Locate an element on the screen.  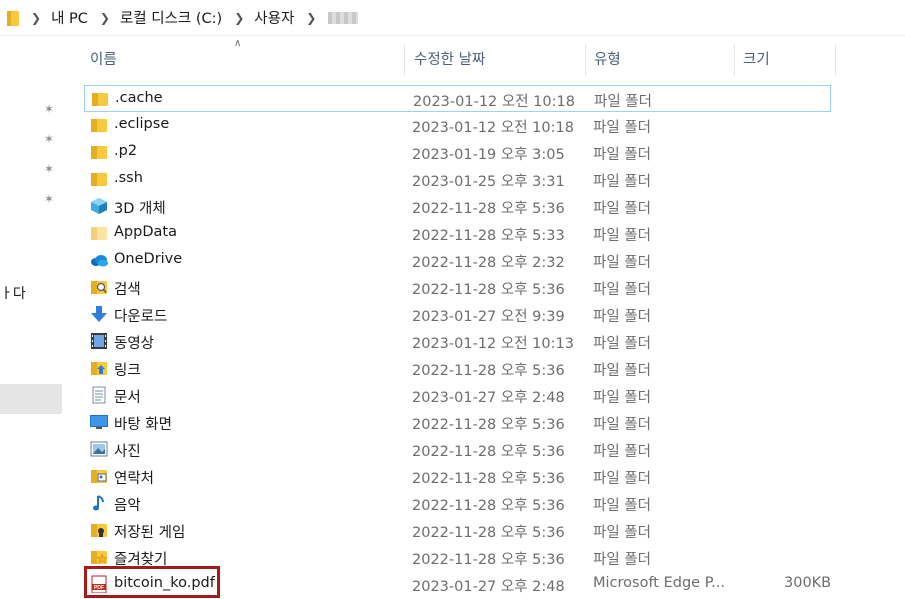
nav-item-label: ㅏ다 is located at coordinates (13, 293).